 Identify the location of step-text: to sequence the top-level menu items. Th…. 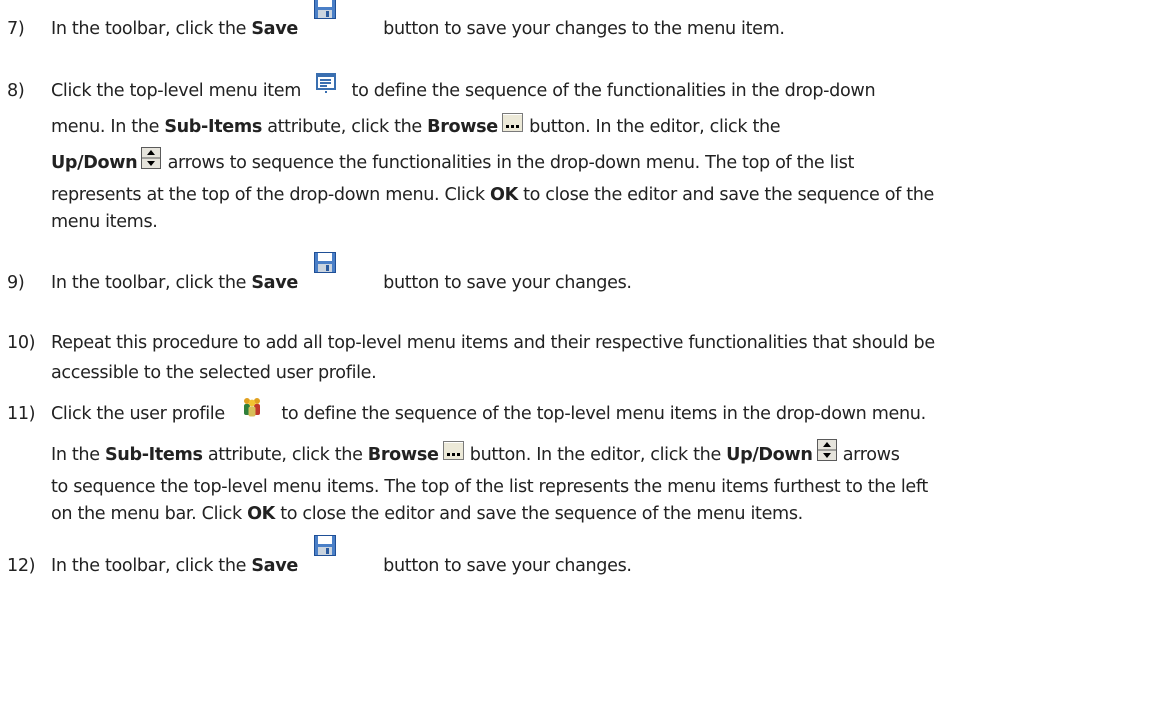
(489, 487).